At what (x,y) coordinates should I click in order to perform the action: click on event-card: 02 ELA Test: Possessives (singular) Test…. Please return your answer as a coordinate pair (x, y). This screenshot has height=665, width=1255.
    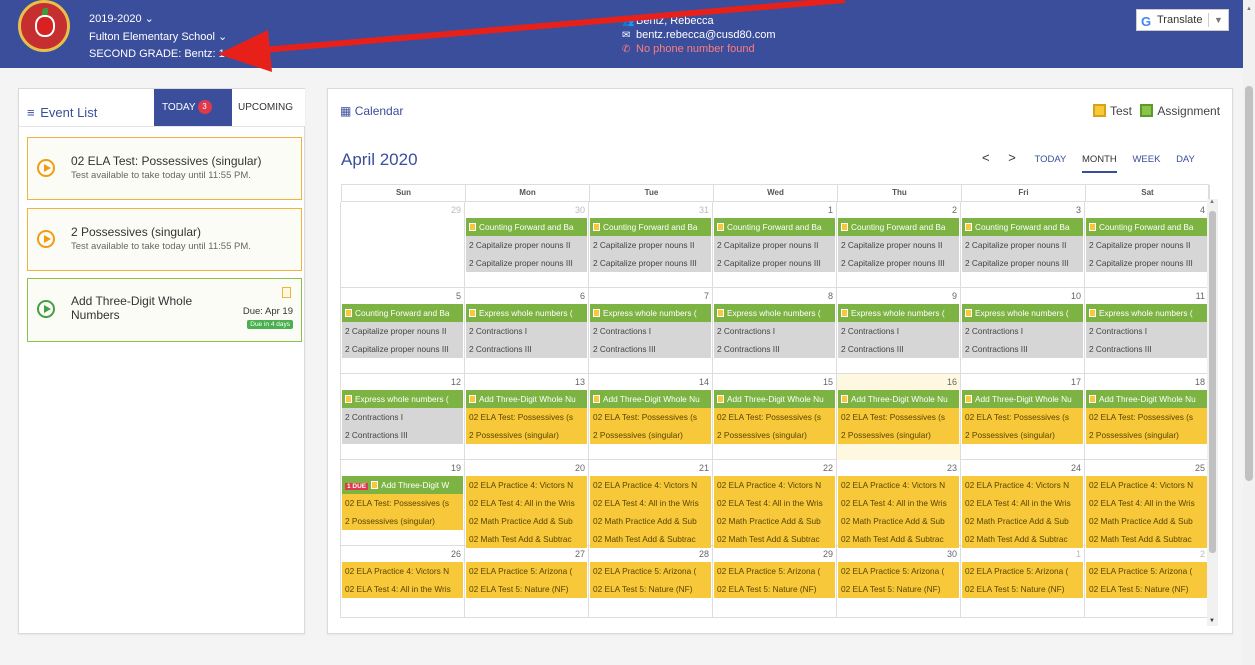
    Looking at the image, I should click on (164, 168).